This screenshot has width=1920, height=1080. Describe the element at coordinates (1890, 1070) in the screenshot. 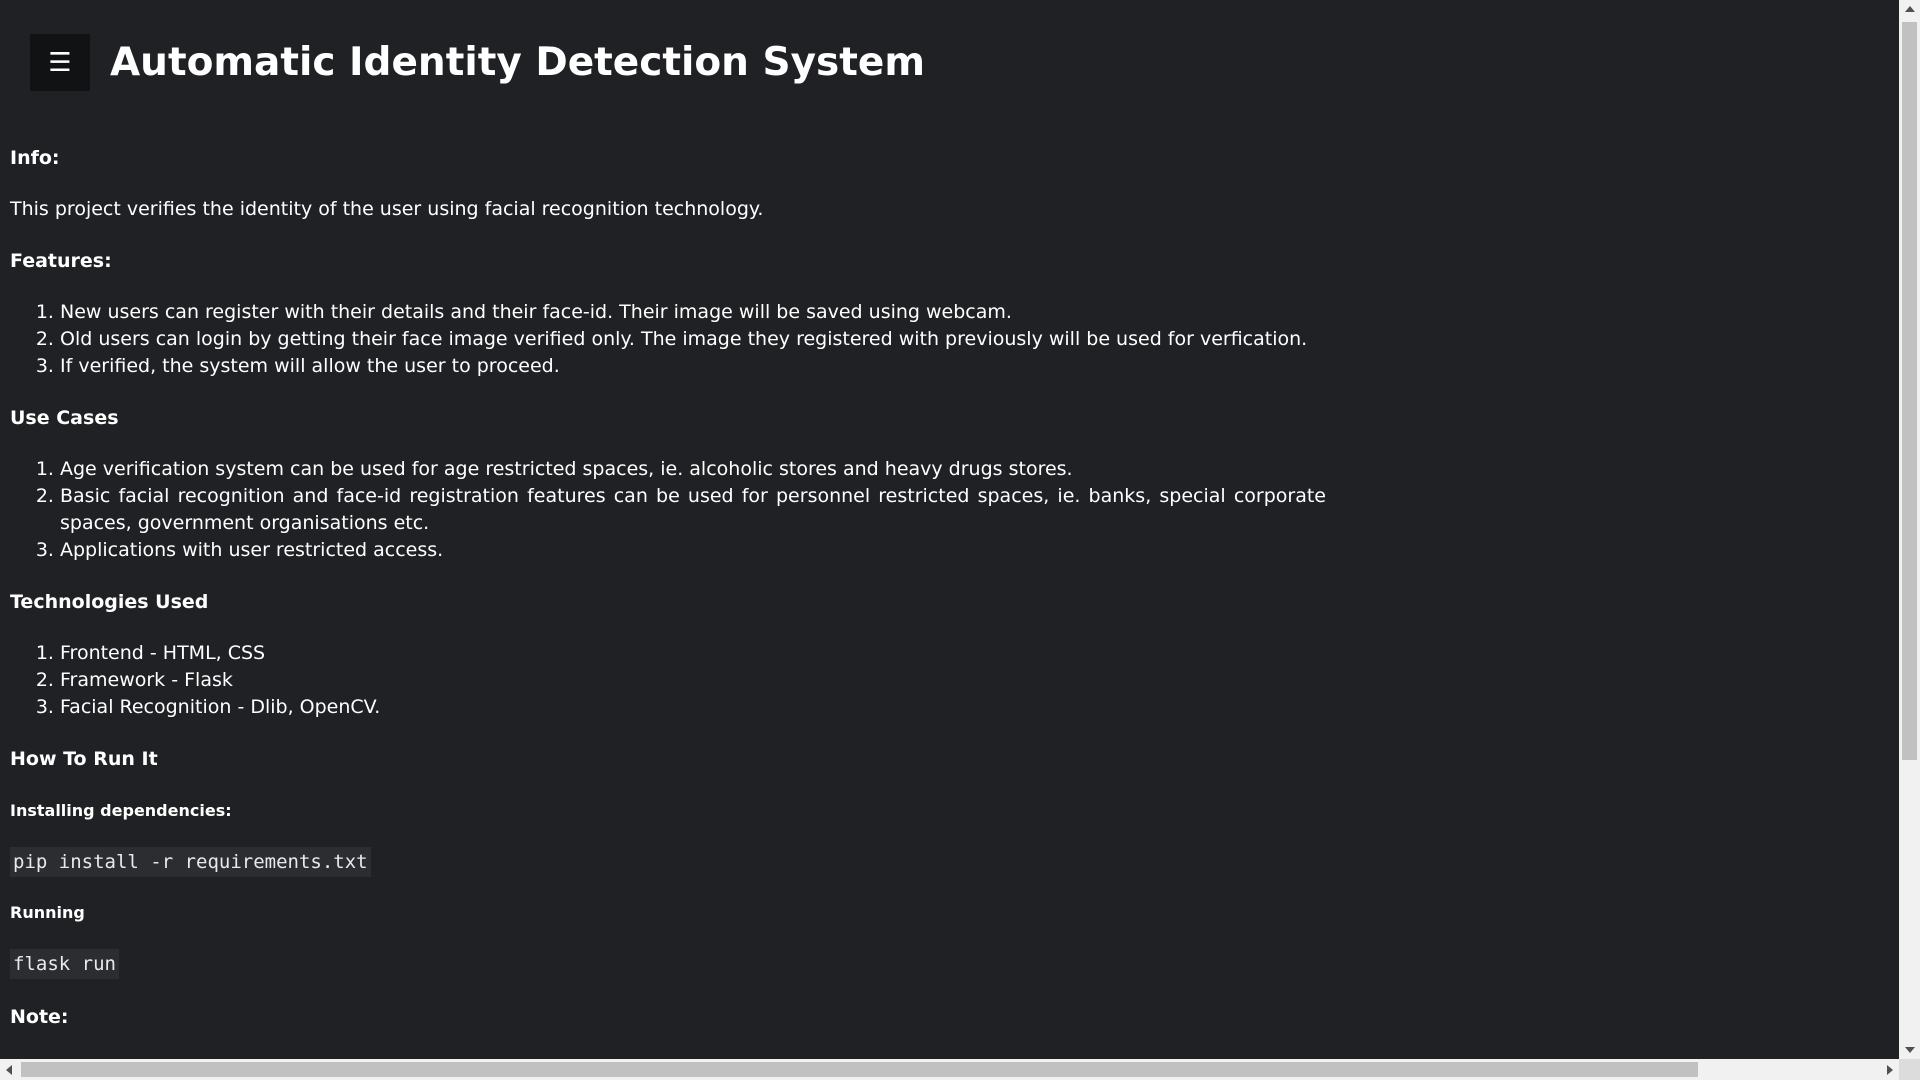

I see `scroll-right-icon` at that location.